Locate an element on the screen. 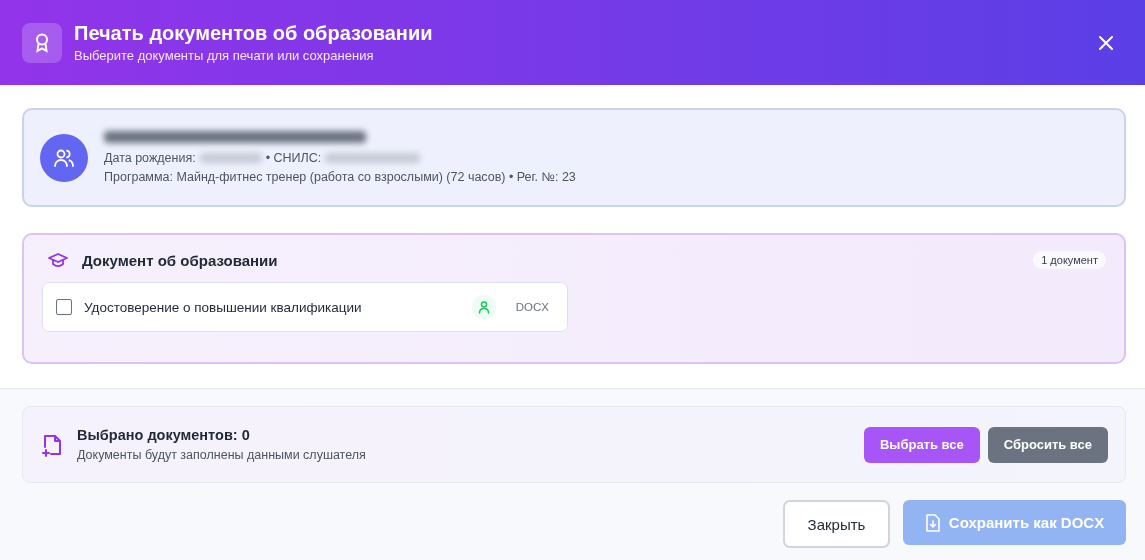  users-icon is located at coordinates (64, 157).